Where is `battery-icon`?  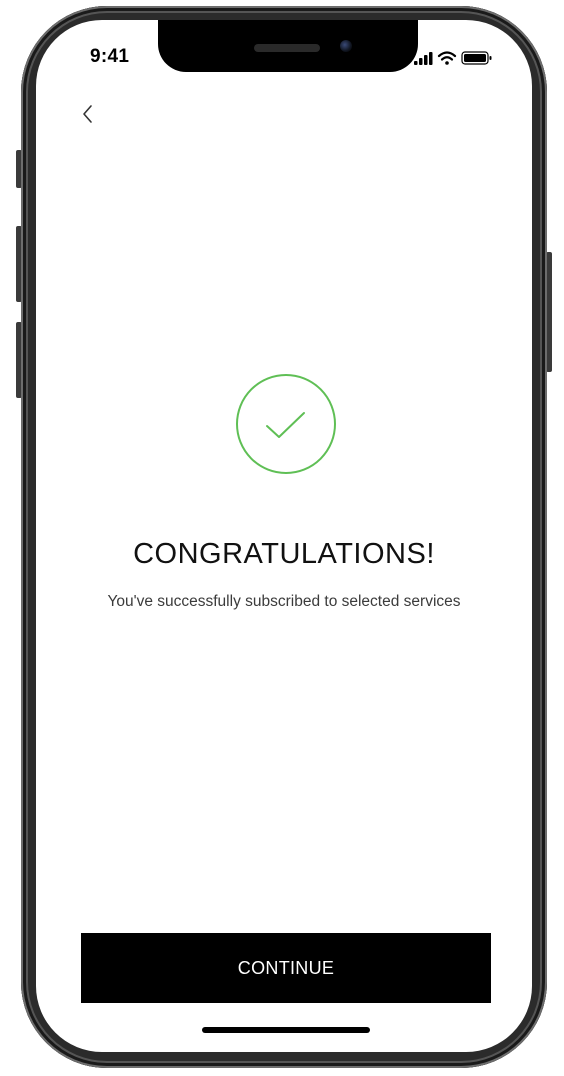
battery-icon is located at coordinates (476, 58).